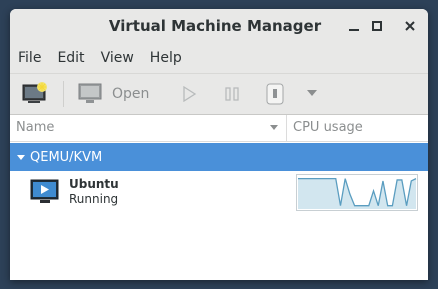 This screenshot has height=289, width=438. What do you see at coordinates (148, 128) in the screenshot?
I see `column-name-header: Name` at bounding box center [148, 128].